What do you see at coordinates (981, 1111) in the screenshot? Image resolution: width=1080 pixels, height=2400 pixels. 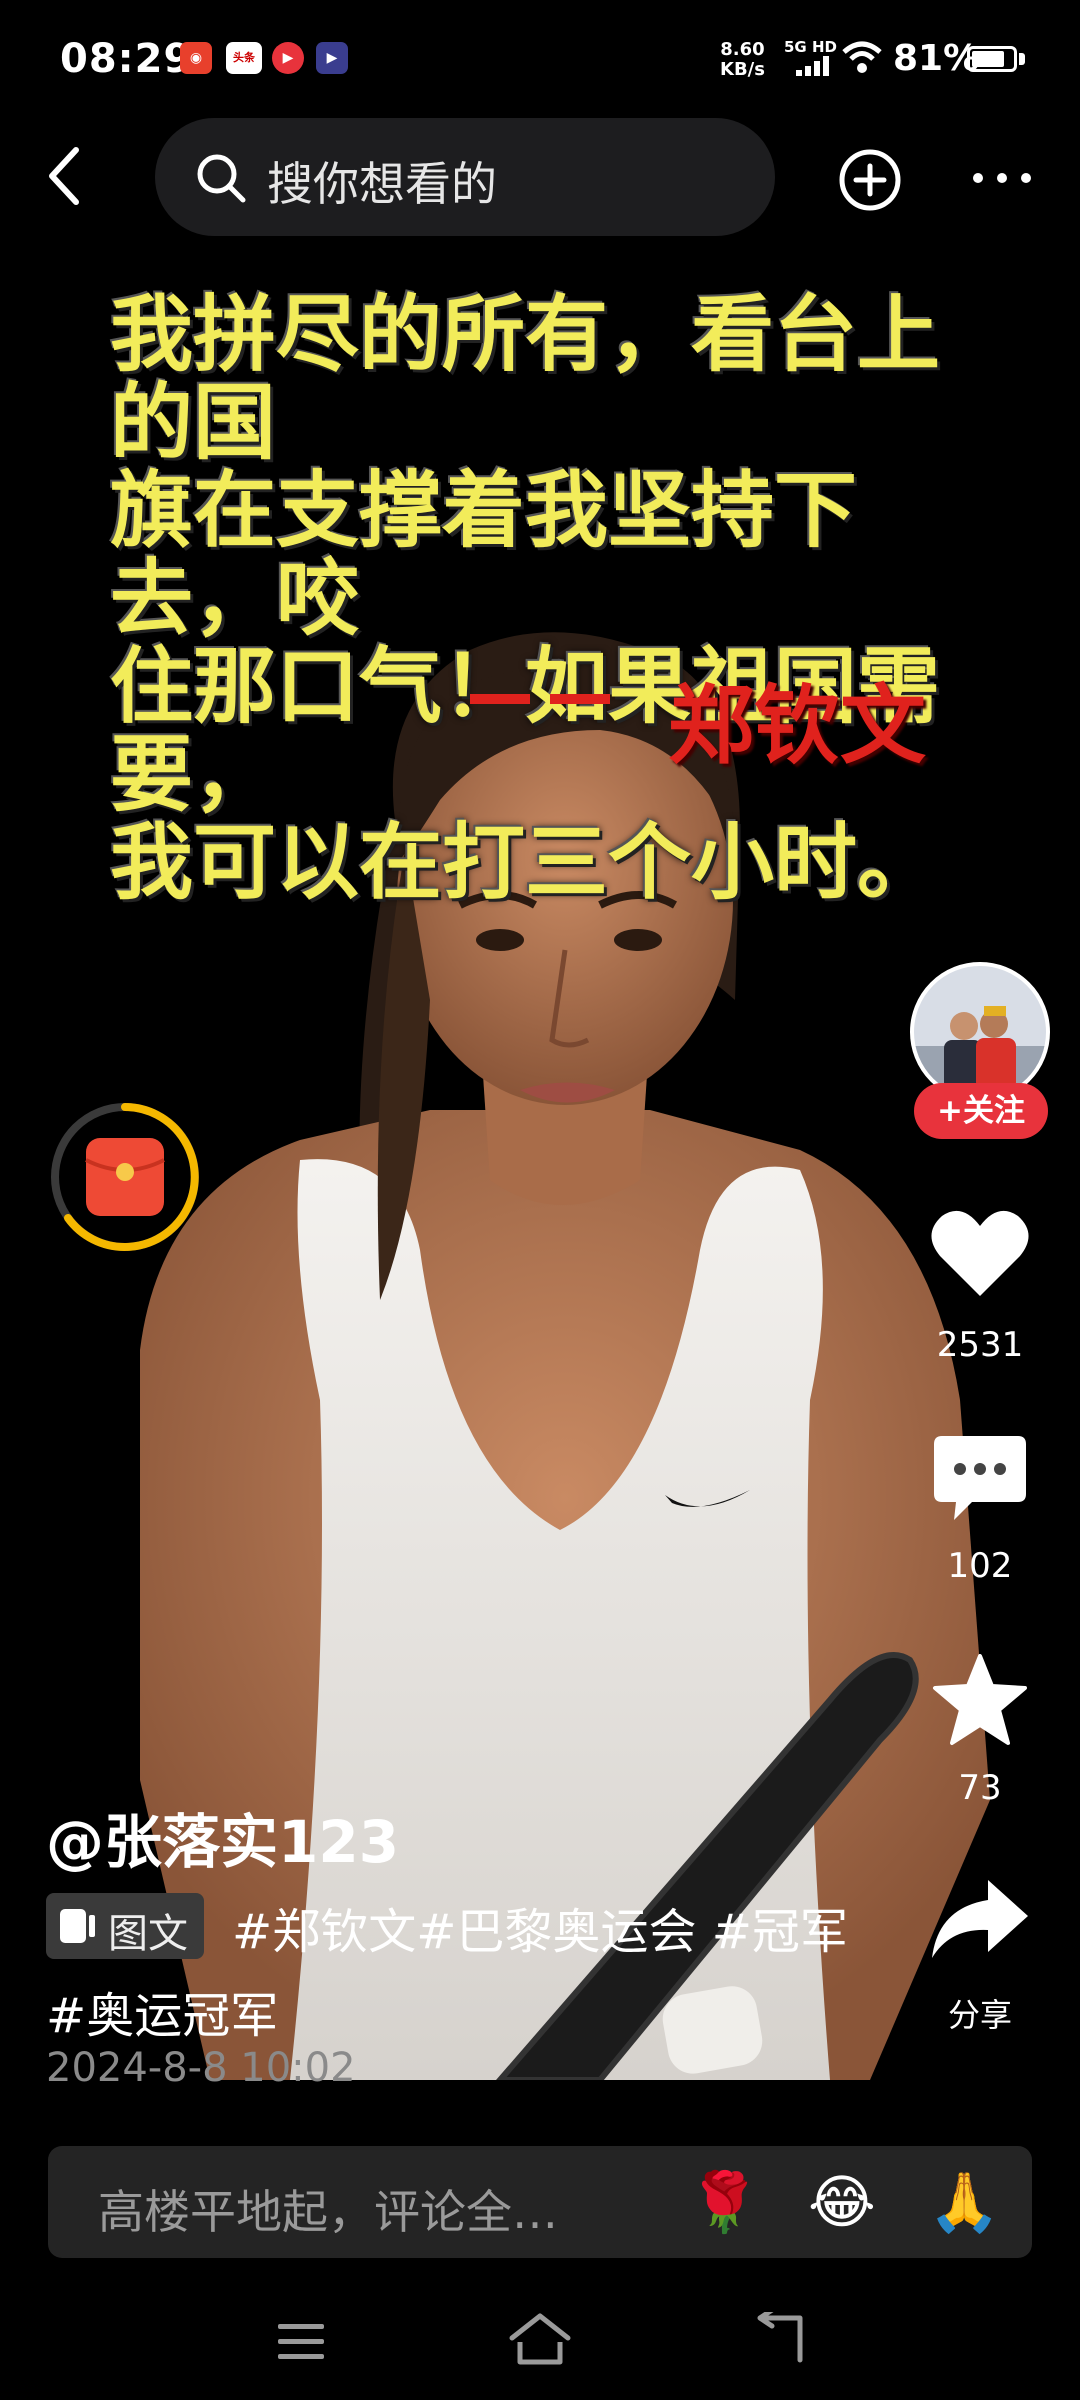 I see `follow-button: +关注` at bounding box center [981, 1111].